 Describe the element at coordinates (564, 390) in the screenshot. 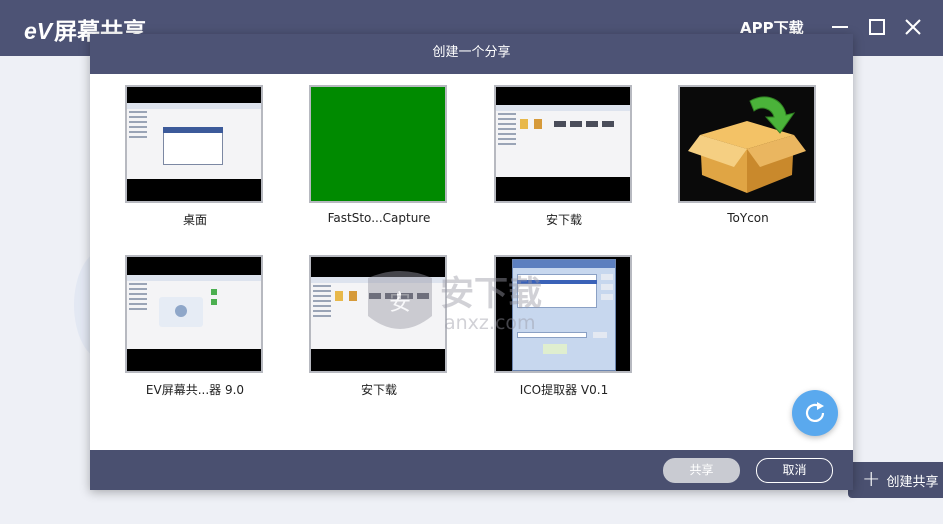

I see `tile-label: ICO提取器 V0.1` at that location.